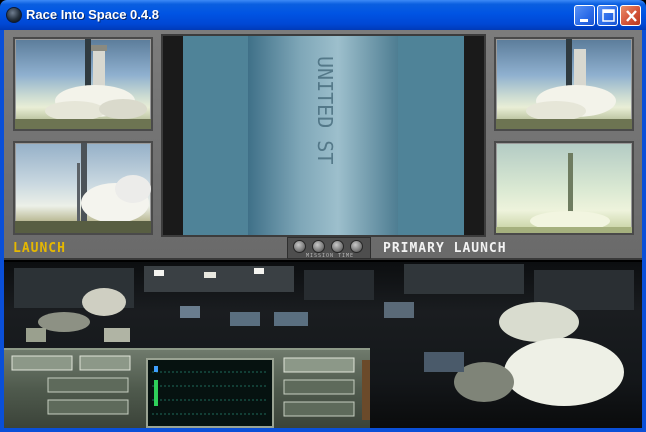  What do you see at coordinates (39, 248) in the screenshot?
I see `launch-label: LAUNCH` at bounding box center [39, 248].